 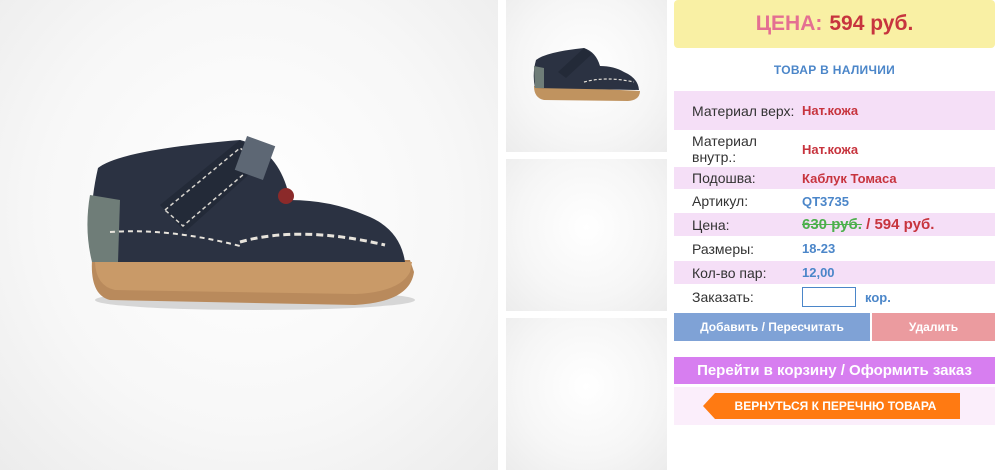 I want to click on new-price: 594 руб., so click(x=904, y=224).